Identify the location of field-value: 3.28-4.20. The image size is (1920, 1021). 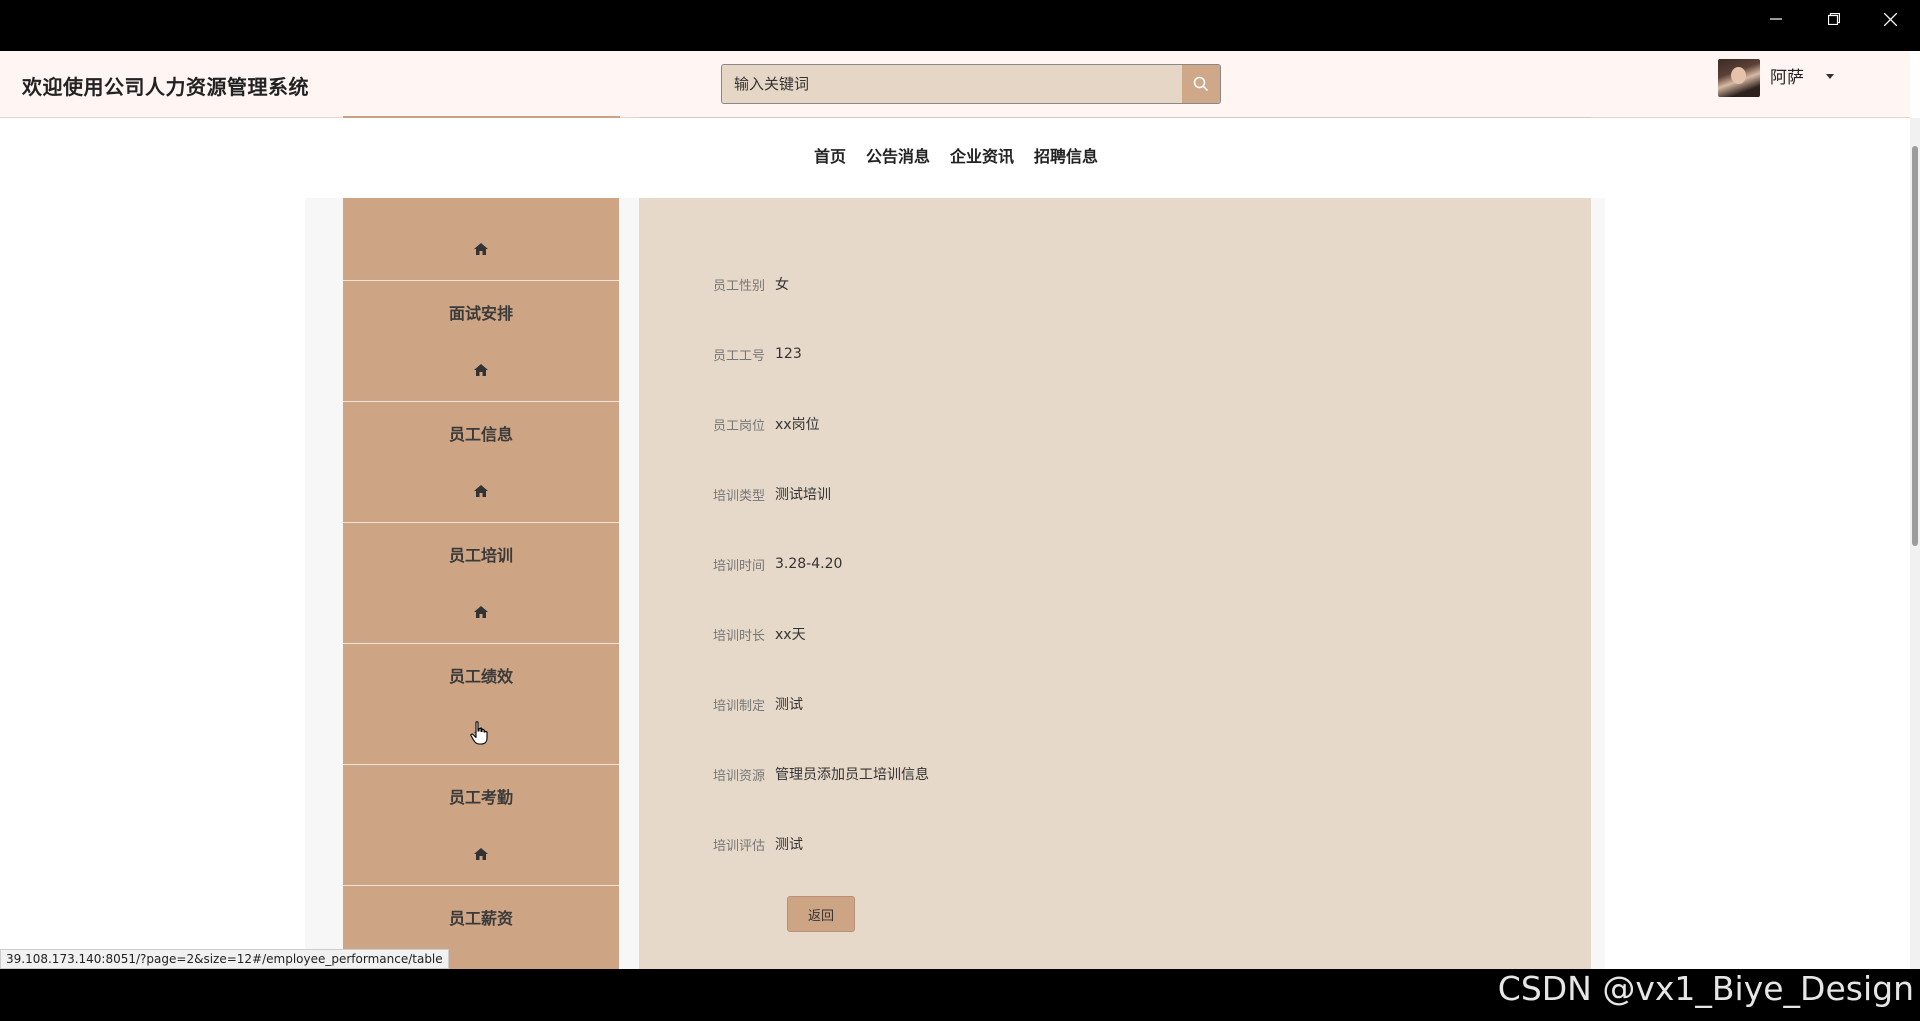
(809, 564).